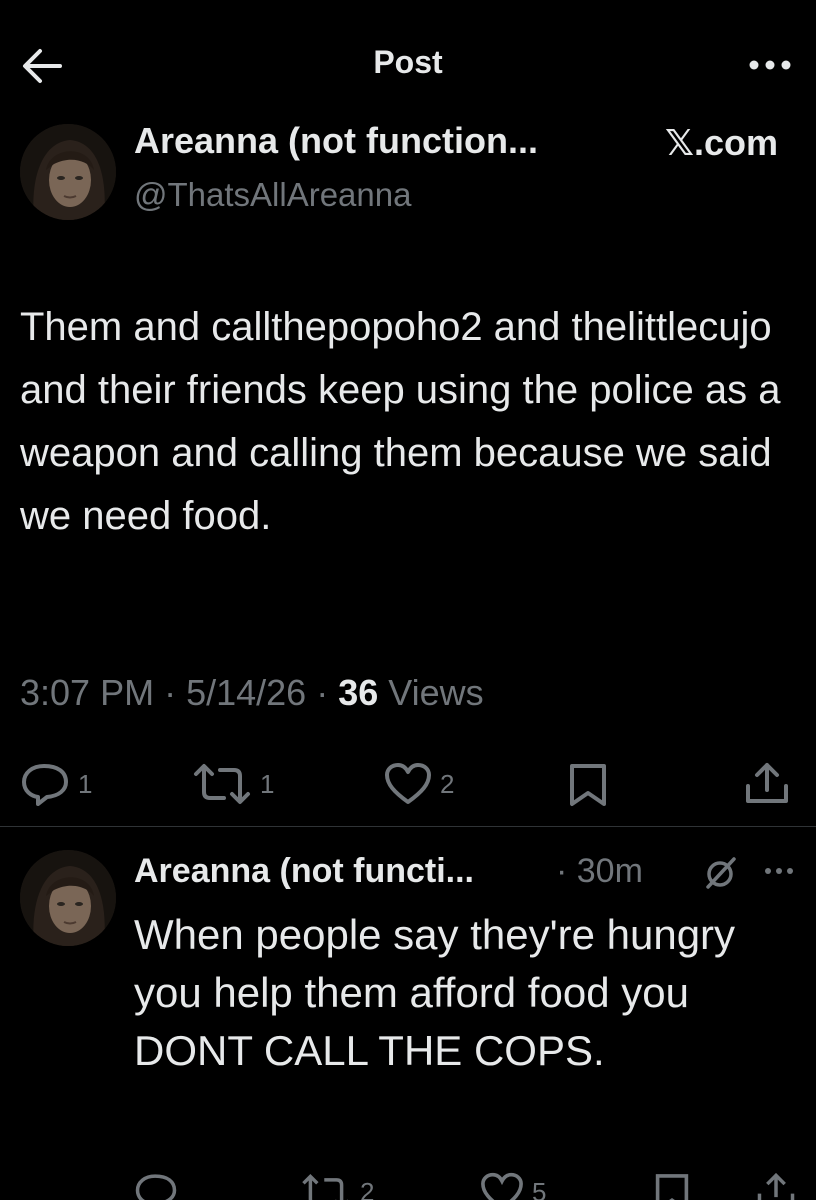 The width and height of the screenshot is (816, 1200). I want to click on divider, so click(408, 826).